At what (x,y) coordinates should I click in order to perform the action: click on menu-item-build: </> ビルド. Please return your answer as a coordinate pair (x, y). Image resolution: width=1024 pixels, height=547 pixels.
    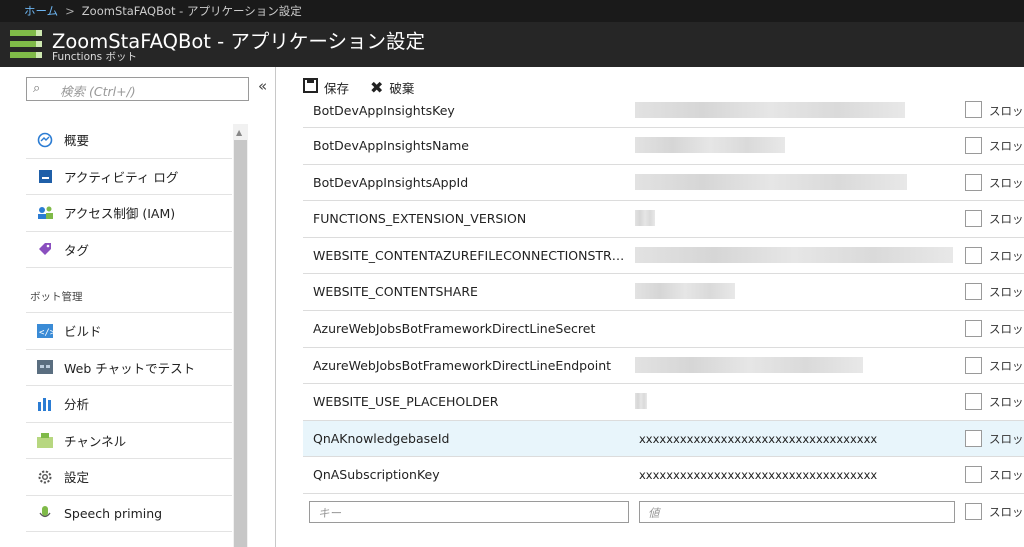
    Looking at the image, I should click on (129, 331).